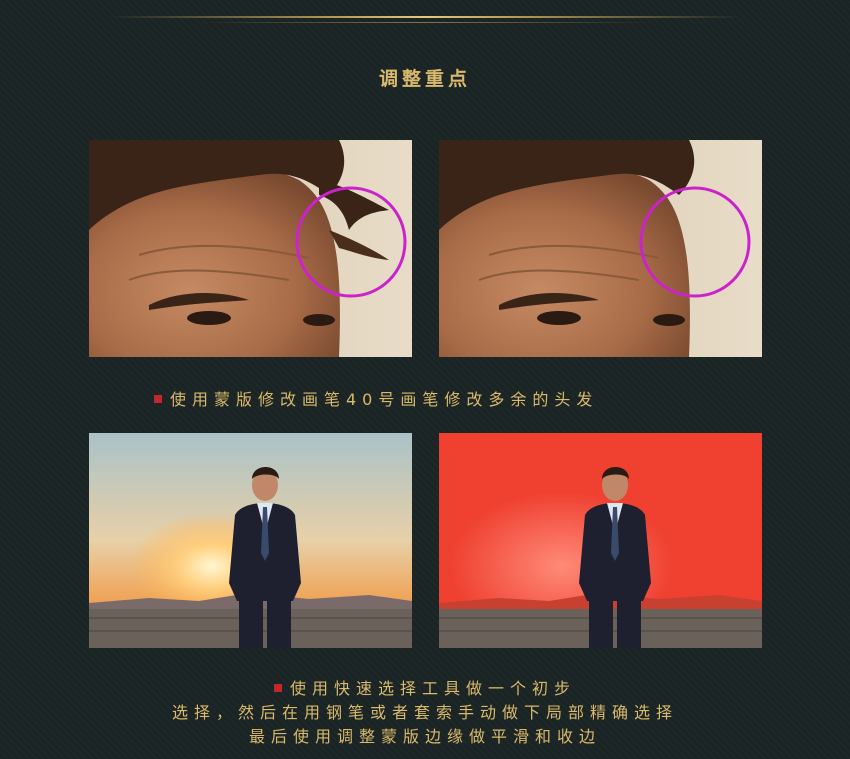  Describe the element at coordinates (250, 540) in the screenshot. I see `original-sunset-photo` at that location.